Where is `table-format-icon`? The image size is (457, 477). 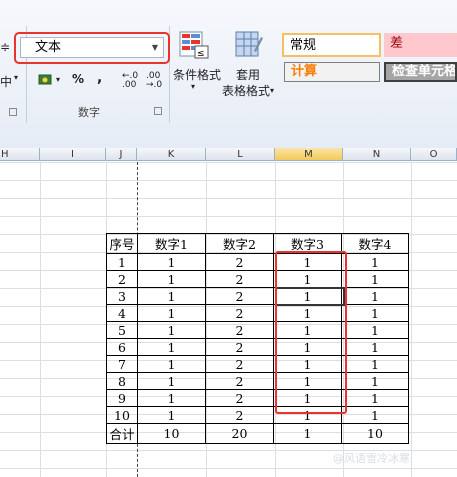 table-format-icon is located at coordinates (249, 45).